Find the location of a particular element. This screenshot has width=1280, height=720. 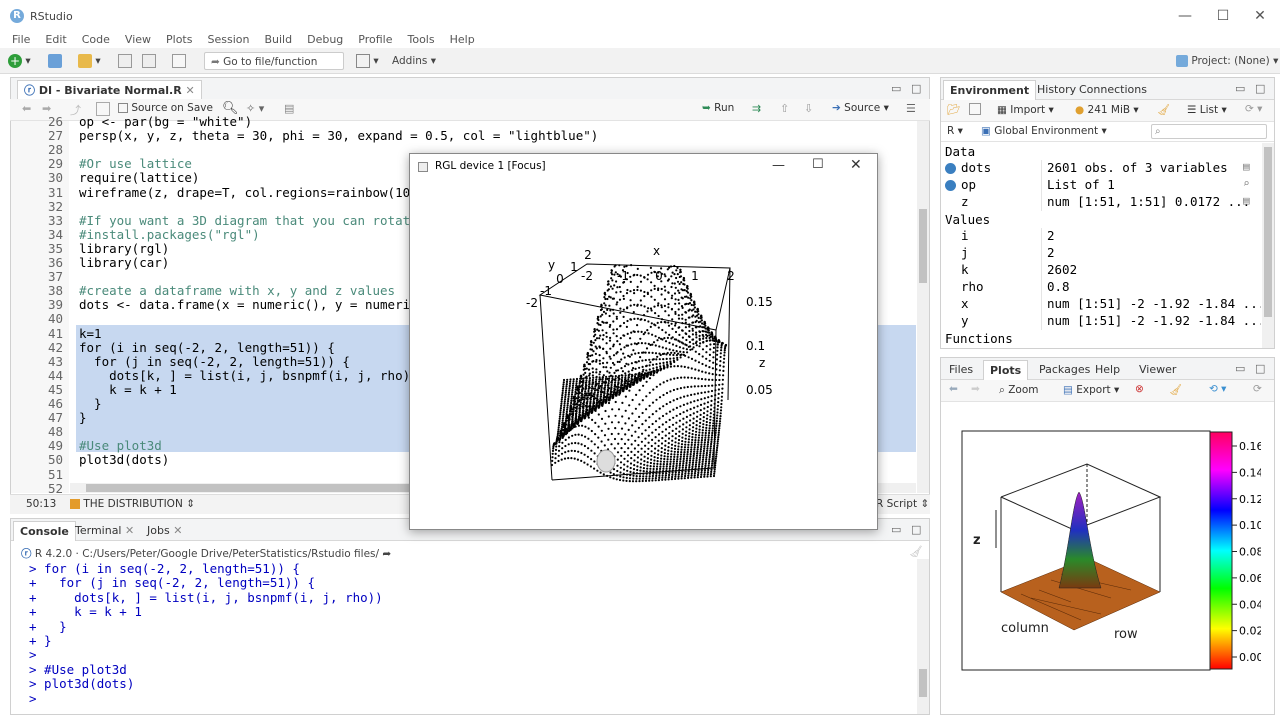

pane-maximize-icon: □ is located at coordinates (916, 88).